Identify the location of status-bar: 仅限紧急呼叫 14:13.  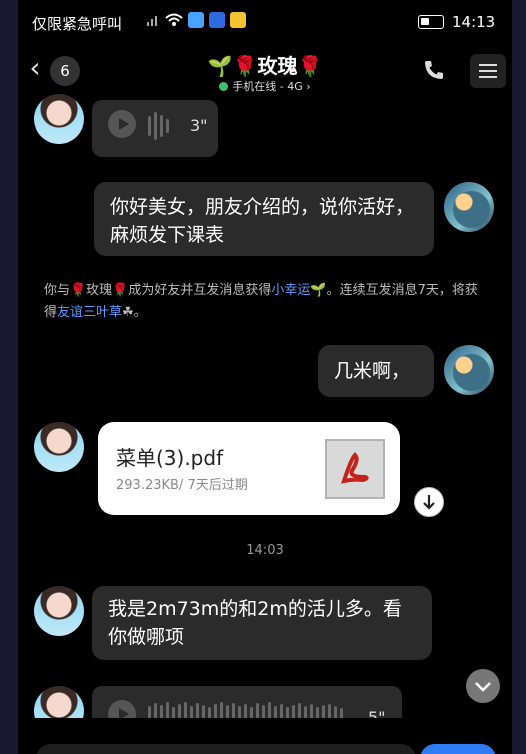
(265, 22).